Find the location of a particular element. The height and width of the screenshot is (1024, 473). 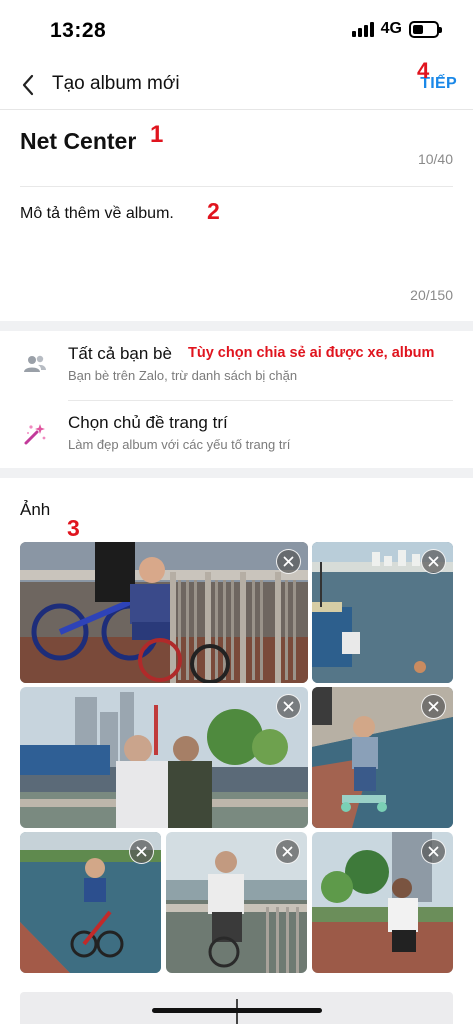

back-button is located at coordinates (28, 85).